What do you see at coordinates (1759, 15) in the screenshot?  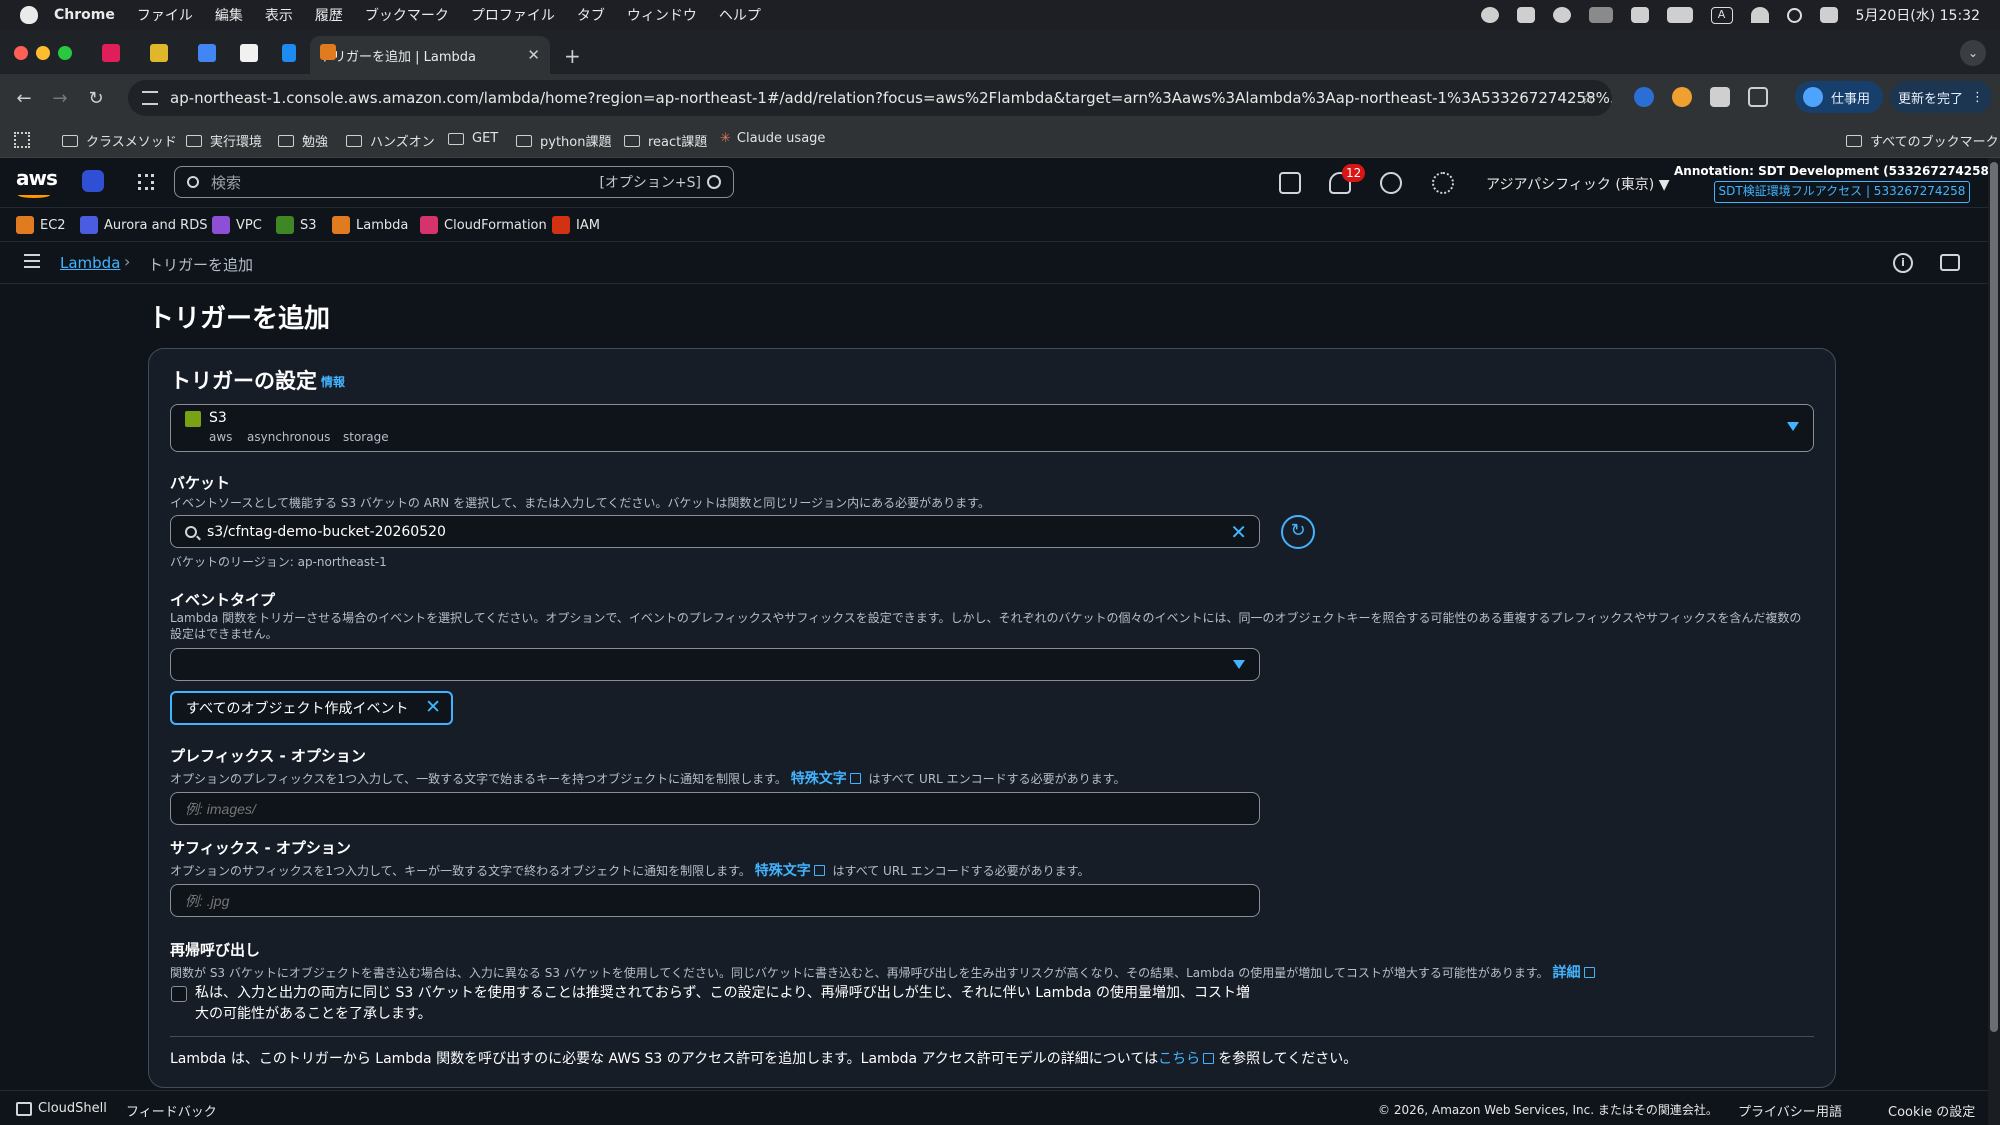 I see `wifi-icon` at bounding box center [1759, 15].